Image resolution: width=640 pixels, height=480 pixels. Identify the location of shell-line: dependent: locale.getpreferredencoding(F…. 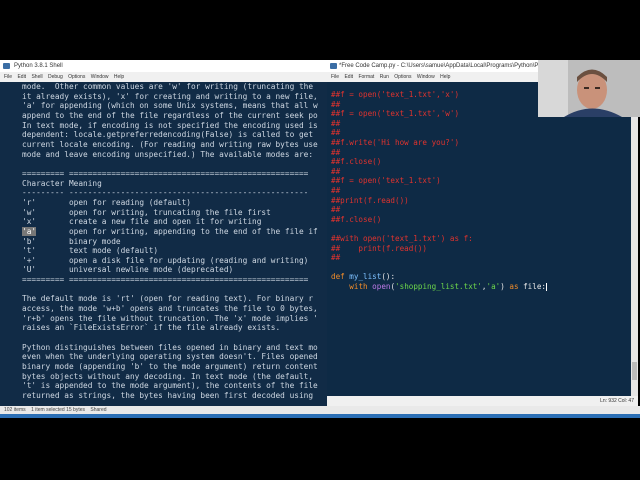
(168, 135).